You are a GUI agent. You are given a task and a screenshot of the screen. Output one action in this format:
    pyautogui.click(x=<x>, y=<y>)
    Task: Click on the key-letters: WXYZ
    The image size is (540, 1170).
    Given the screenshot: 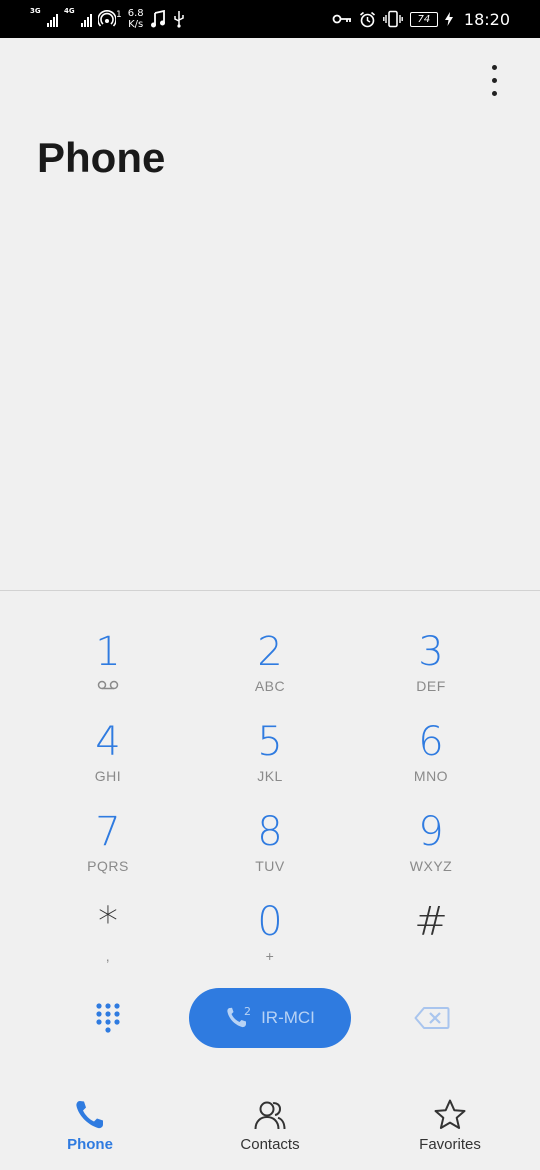 What is the action you would take?
    pyautogui.click(x=431, y=866)
    